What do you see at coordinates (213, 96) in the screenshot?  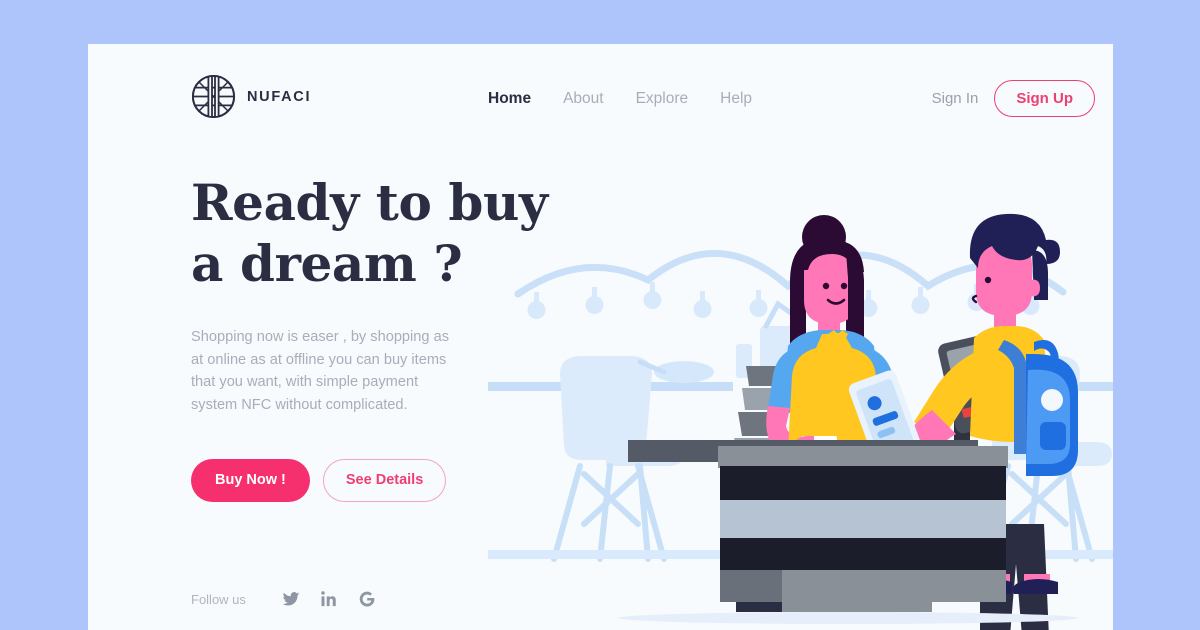 I see `circle-globe-logo-icon` at bounding box center [213, 96].